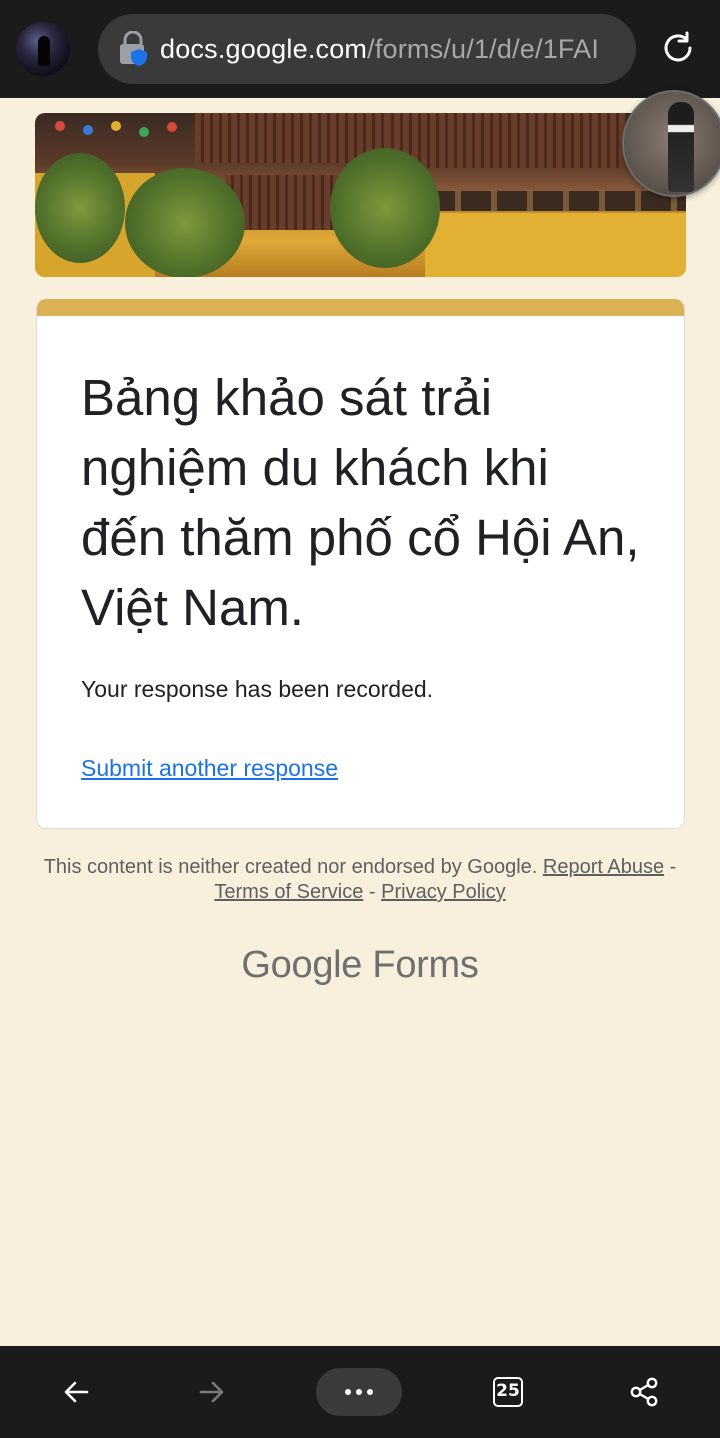  I want to click on forward-button, so click(212, 1392).